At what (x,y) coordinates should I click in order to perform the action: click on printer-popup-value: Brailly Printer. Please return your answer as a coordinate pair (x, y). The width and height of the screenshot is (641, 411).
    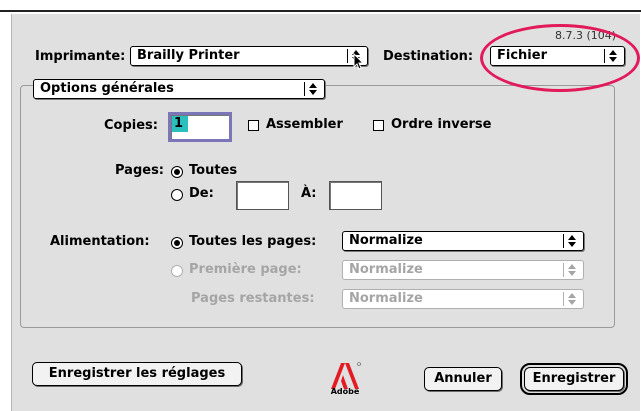
    Looking at the image, I should click on (188, 55).